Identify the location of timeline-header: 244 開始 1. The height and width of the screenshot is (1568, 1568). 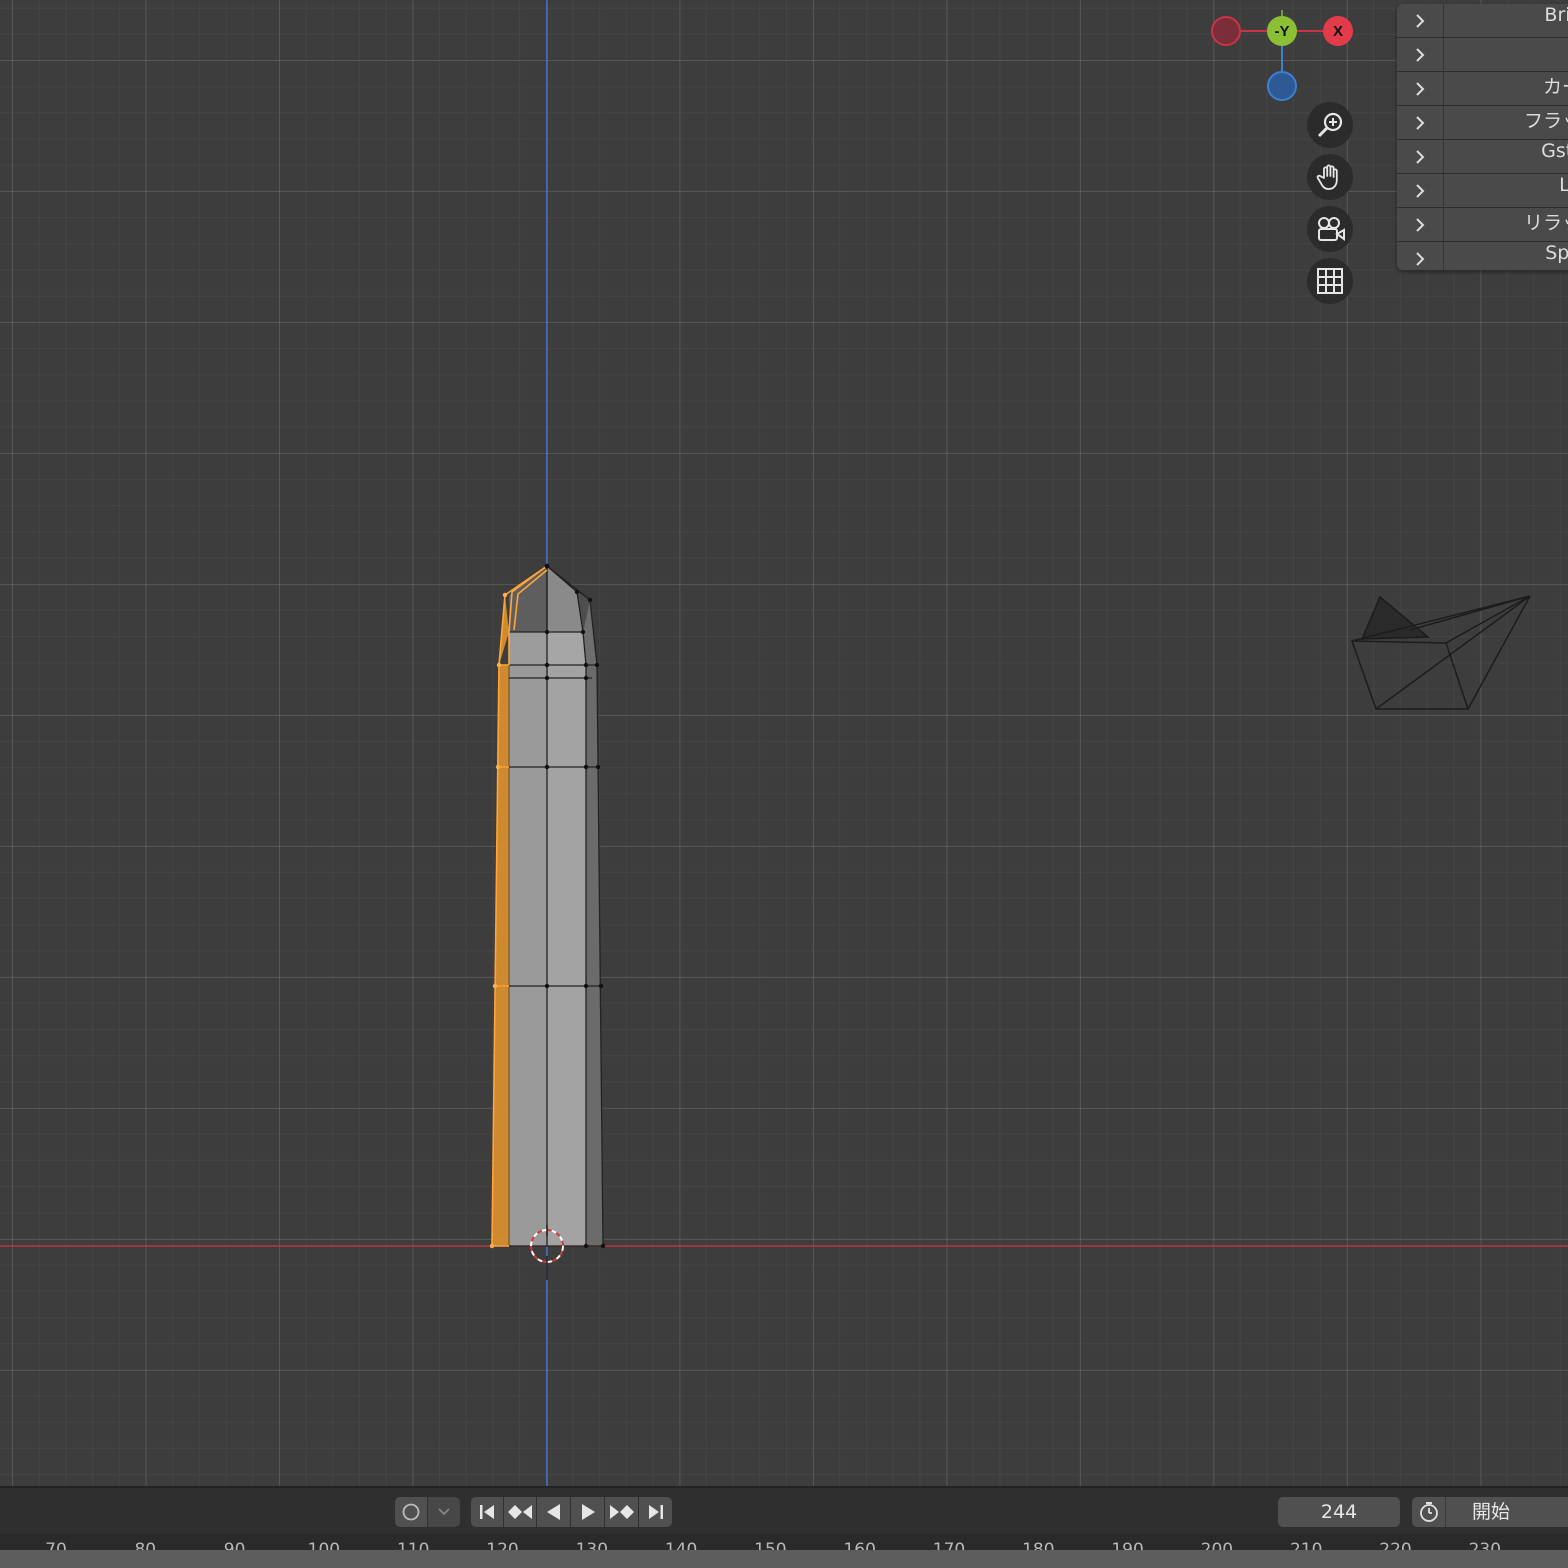
(784, 1511).